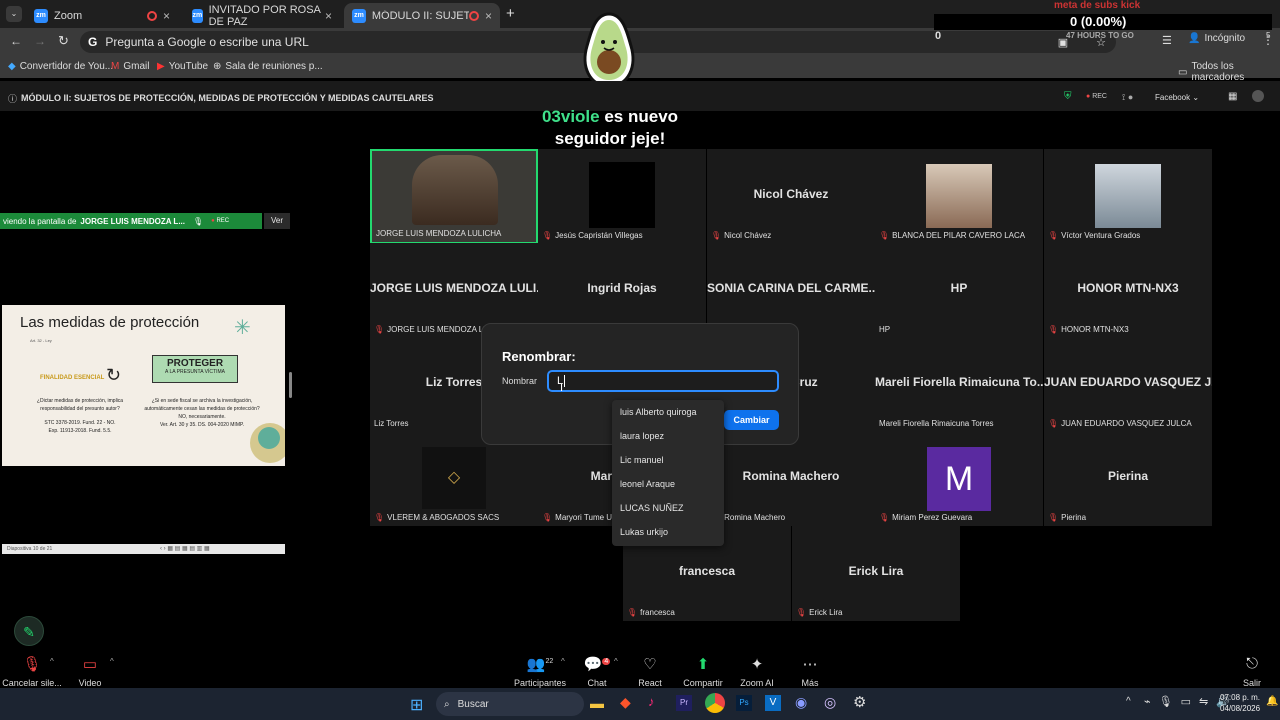  I want to click on windows-start-icon: ⊞, so click(416, 705).